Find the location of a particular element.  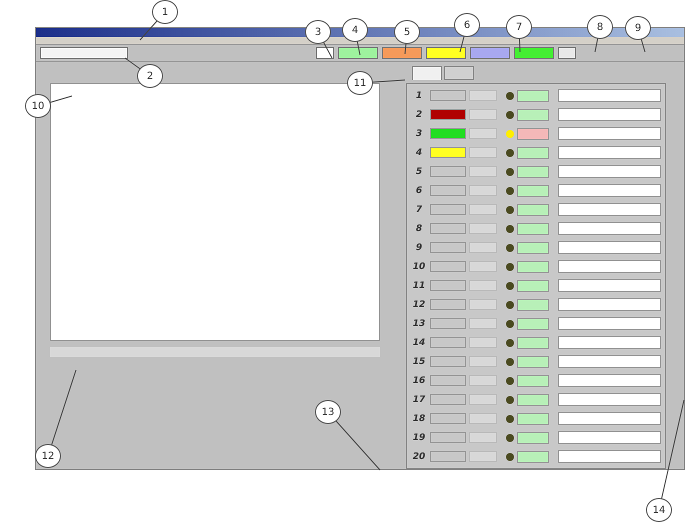

channel-number: 9 is located at coordinates (419, 247).